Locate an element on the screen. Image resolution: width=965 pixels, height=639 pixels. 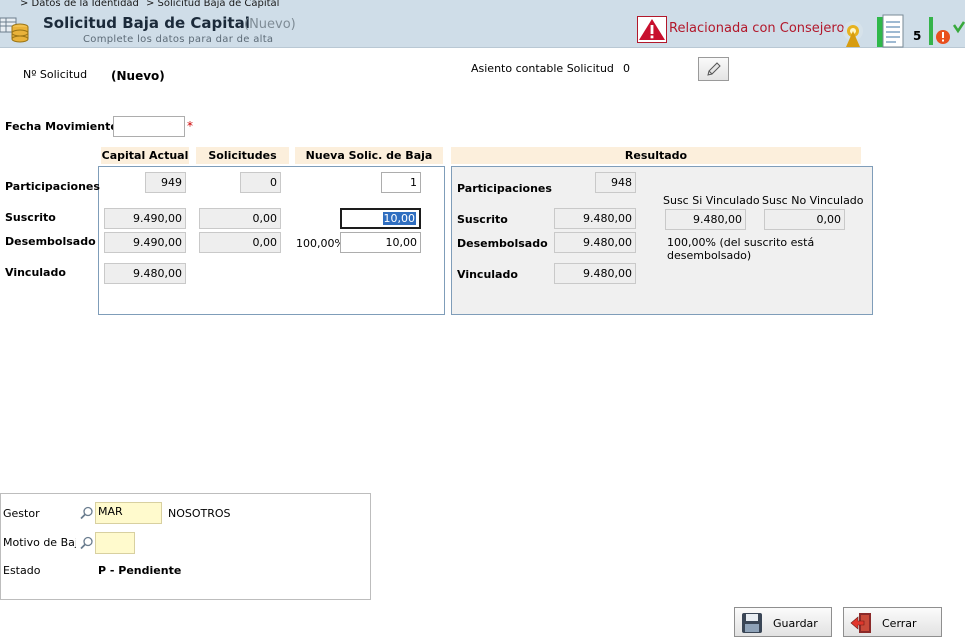
edit-asiento-button is located at coordinates (713, 69).